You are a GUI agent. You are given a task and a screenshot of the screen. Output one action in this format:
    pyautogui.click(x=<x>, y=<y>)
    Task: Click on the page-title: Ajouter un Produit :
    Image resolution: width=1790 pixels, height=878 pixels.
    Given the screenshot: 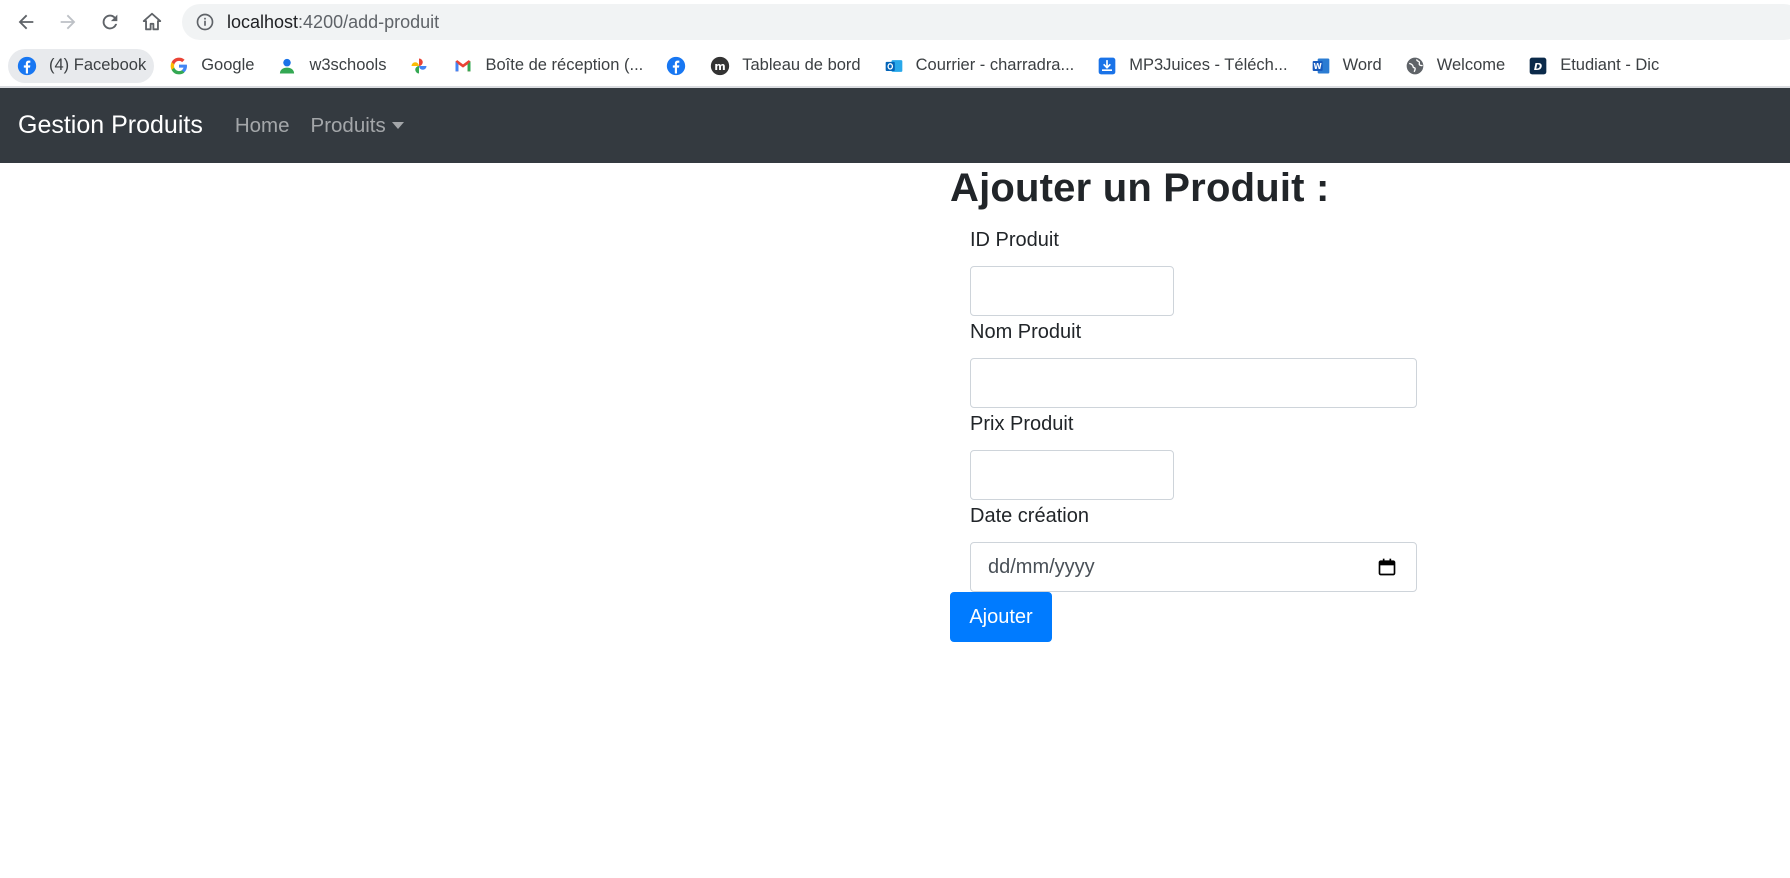 What is the action you would take?
    pyautogui.click(x=1140, y=188)
    